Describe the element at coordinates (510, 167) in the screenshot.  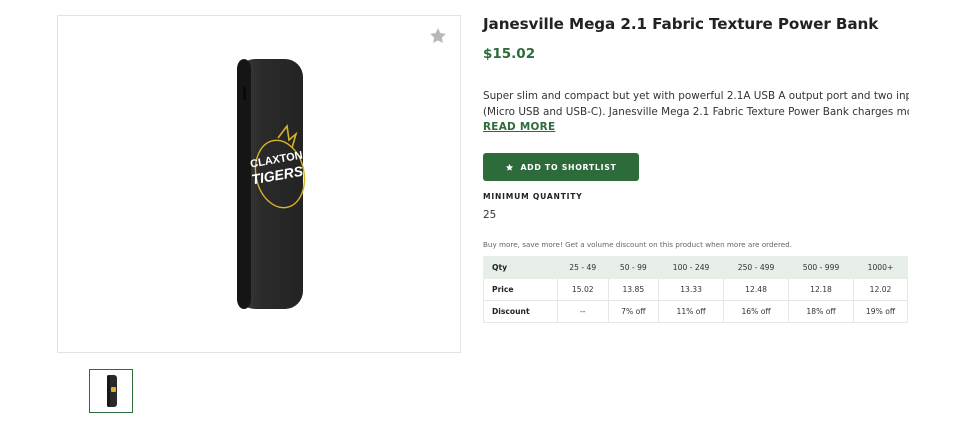
I see `star-icon` at that location.